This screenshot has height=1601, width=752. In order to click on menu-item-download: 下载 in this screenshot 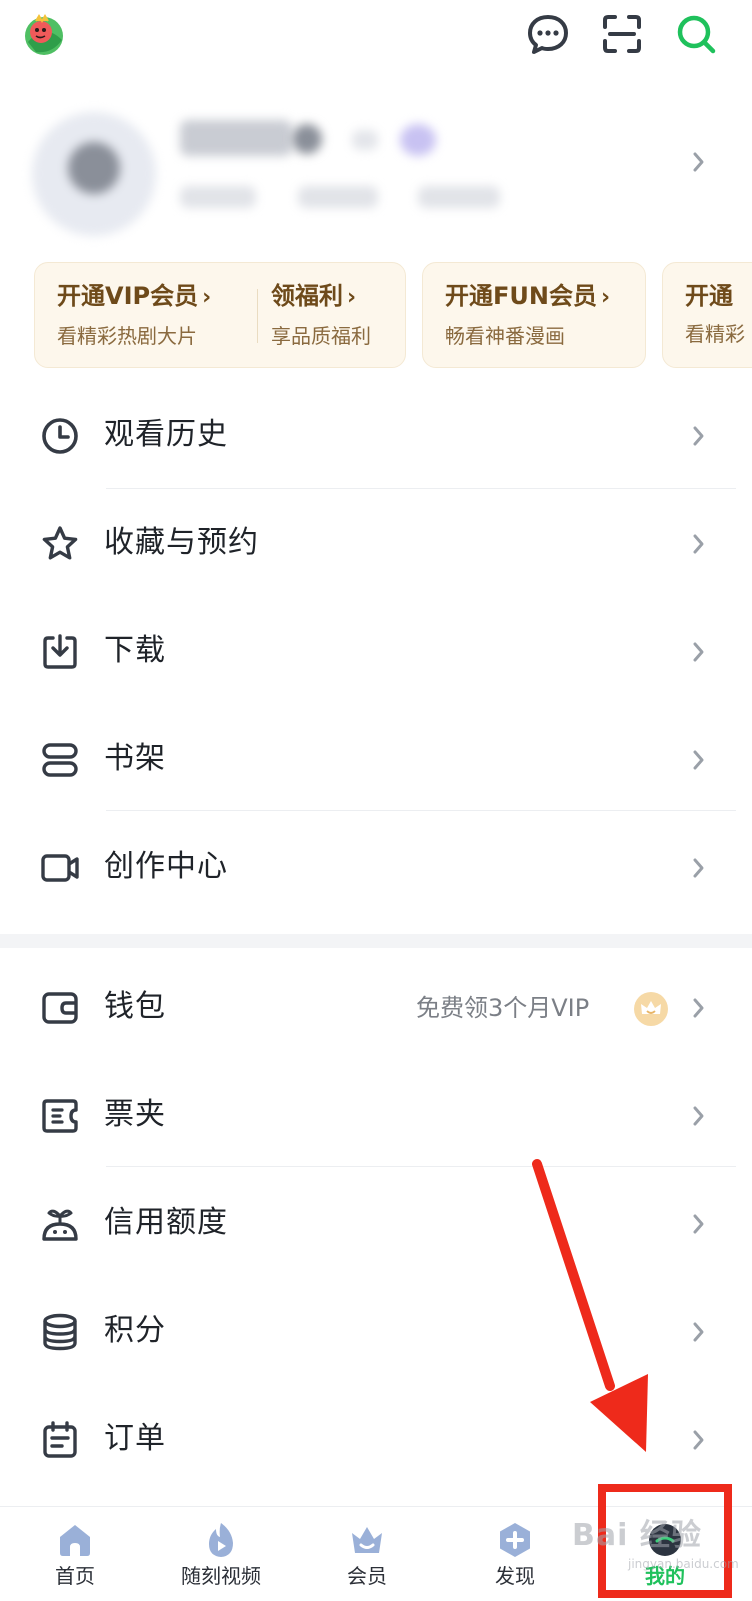, I will do `click(376, 652)`.